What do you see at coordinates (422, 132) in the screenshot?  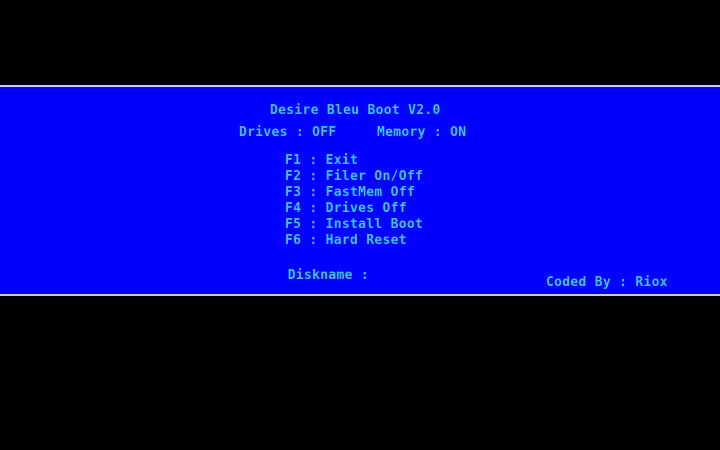 I see `memory-status: Memory : ON` at bounding box center [422, 132].